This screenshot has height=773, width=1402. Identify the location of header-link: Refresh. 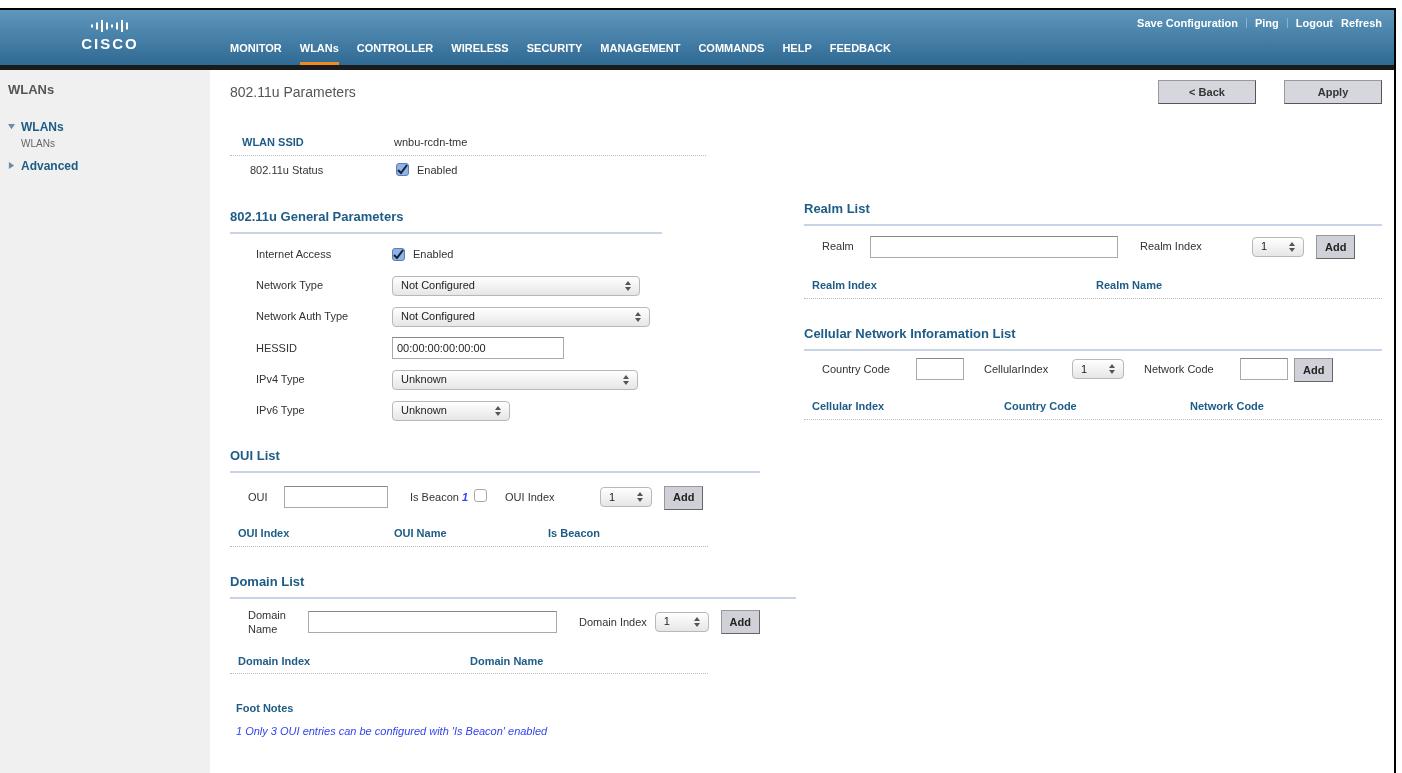
(1361, 23).